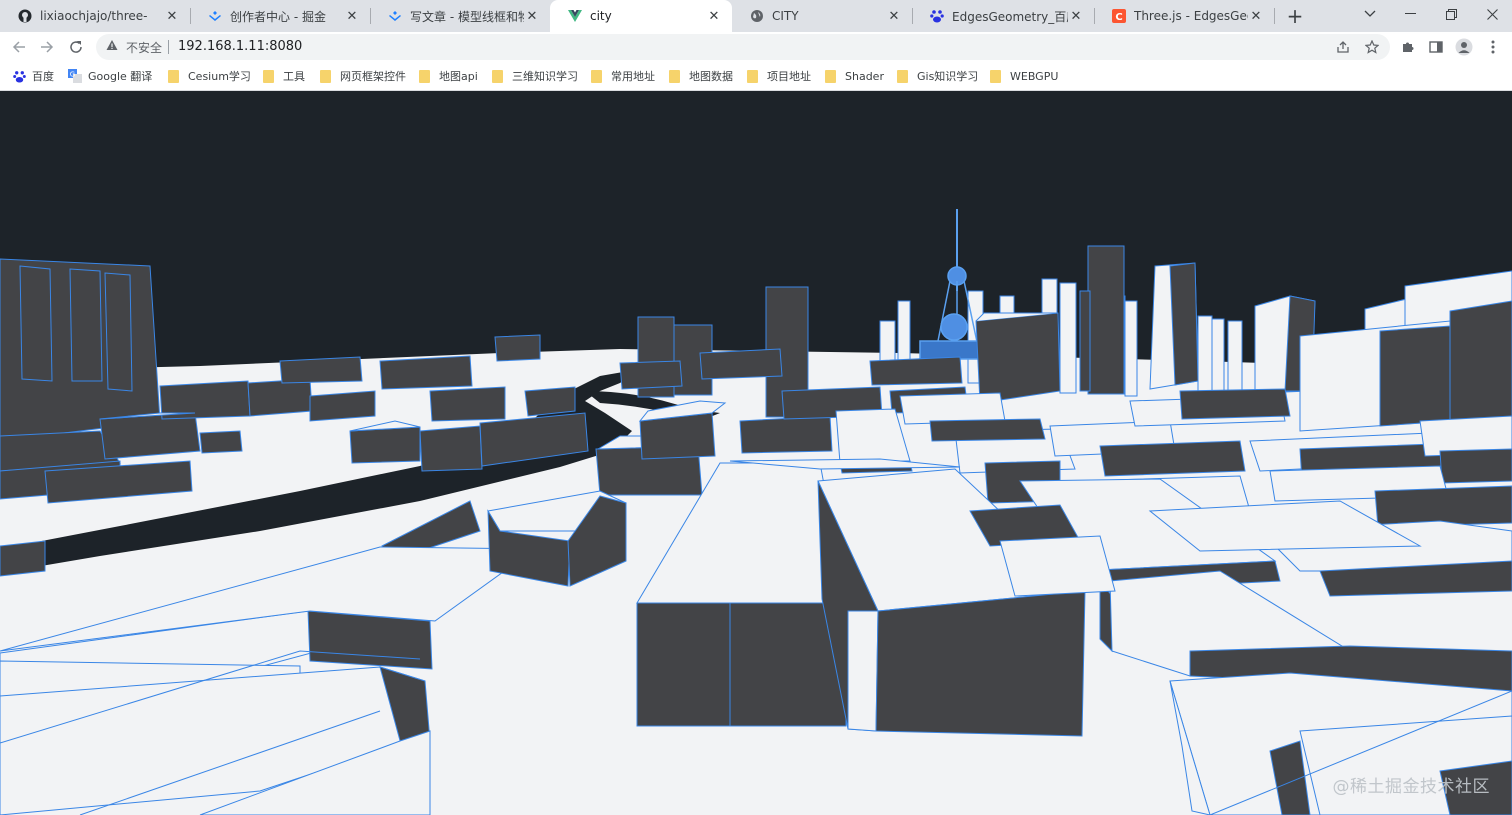 The image size is (1512, 815). Describe the element at coordinates (1295, 16) in the screenshot. I see `new-tab-button: +` at that location.